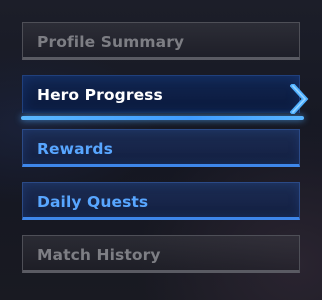 The width and height of the screenshot is (322, 300). I want to click on menu-item-label: Rewards, so click(75, 149).